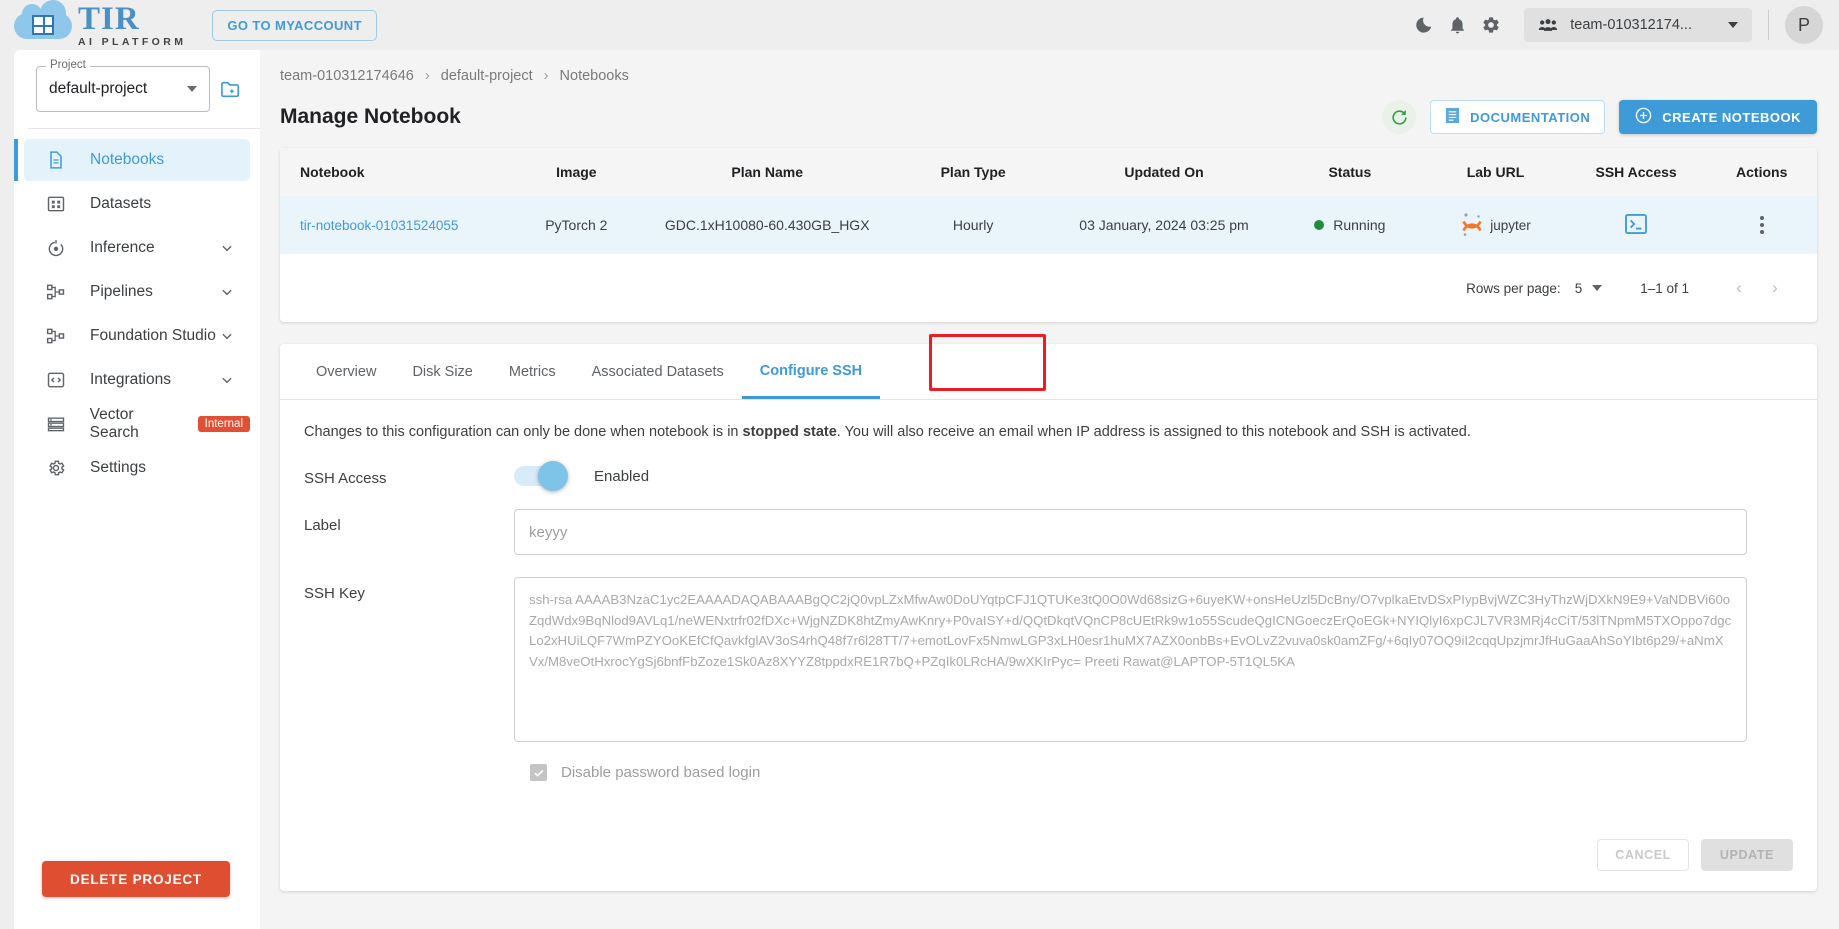 The image size is (1839, 929). What do you see at coordinates (1130, 659) in the screenshot?
I see `ssh-key-input` at bounding box center [1130, 659].